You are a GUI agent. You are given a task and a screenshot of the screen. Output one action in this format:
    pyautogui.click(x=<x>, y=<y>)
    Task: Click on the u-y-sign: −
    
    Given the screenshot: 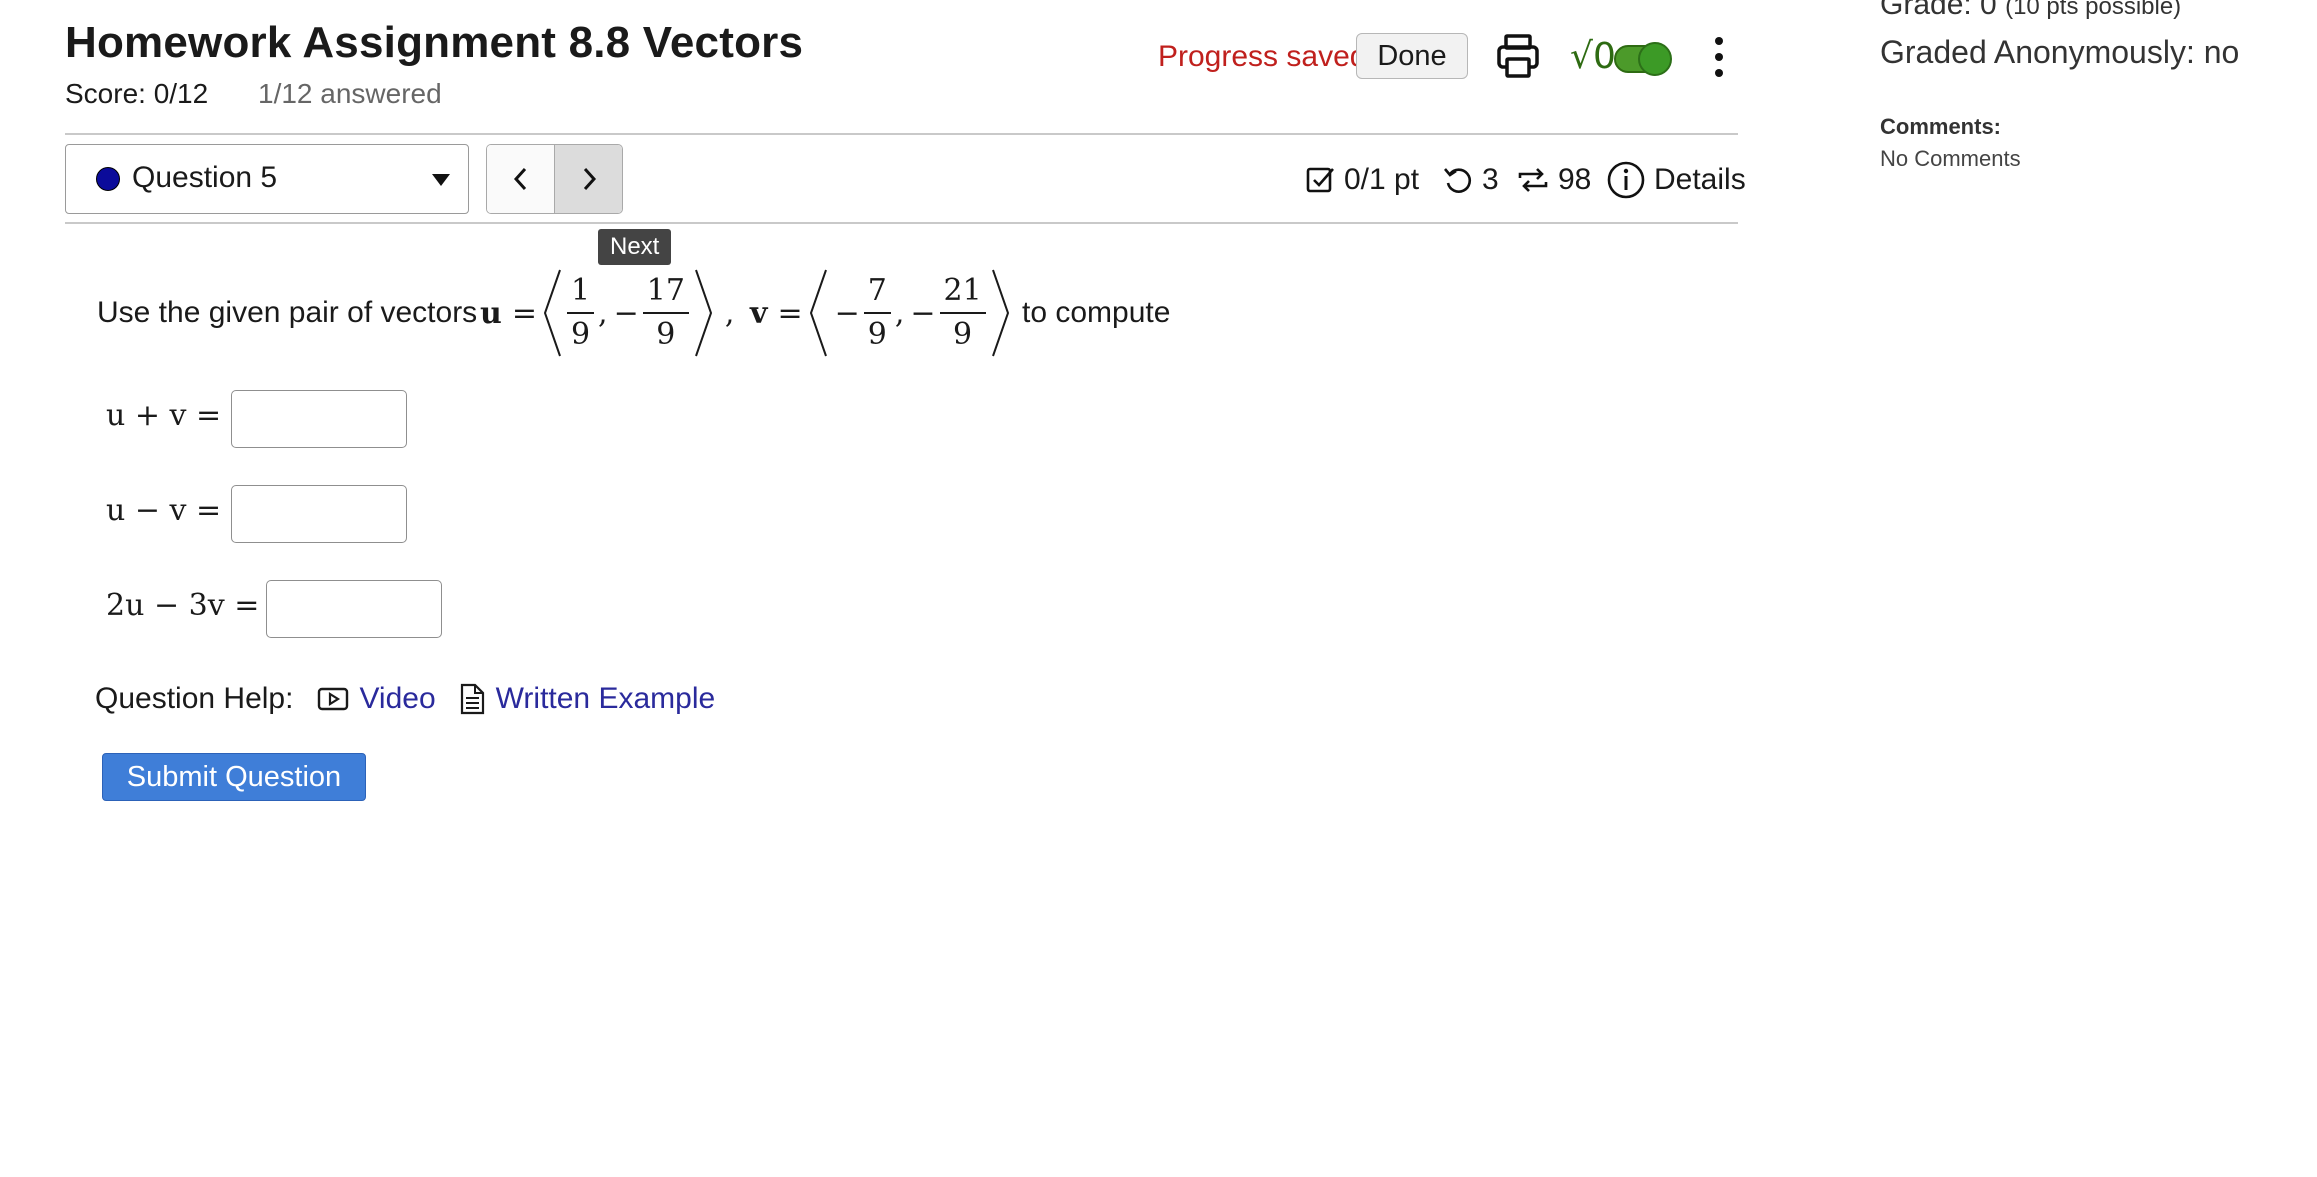 What is the action you would take?
    pyautogui.click(x=626, y=313)
    